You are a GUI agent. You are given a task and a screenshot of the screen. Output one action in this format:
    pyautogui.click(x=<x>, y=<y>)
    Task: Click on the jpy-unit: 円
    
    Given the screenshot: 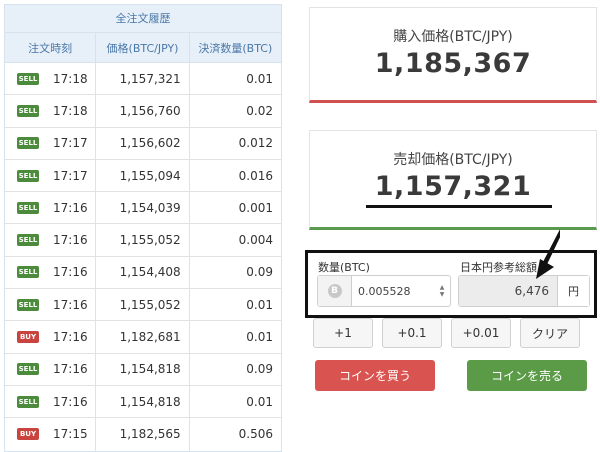 What is the action you would take?
    pyautogui.click(x=573, y=291)
    